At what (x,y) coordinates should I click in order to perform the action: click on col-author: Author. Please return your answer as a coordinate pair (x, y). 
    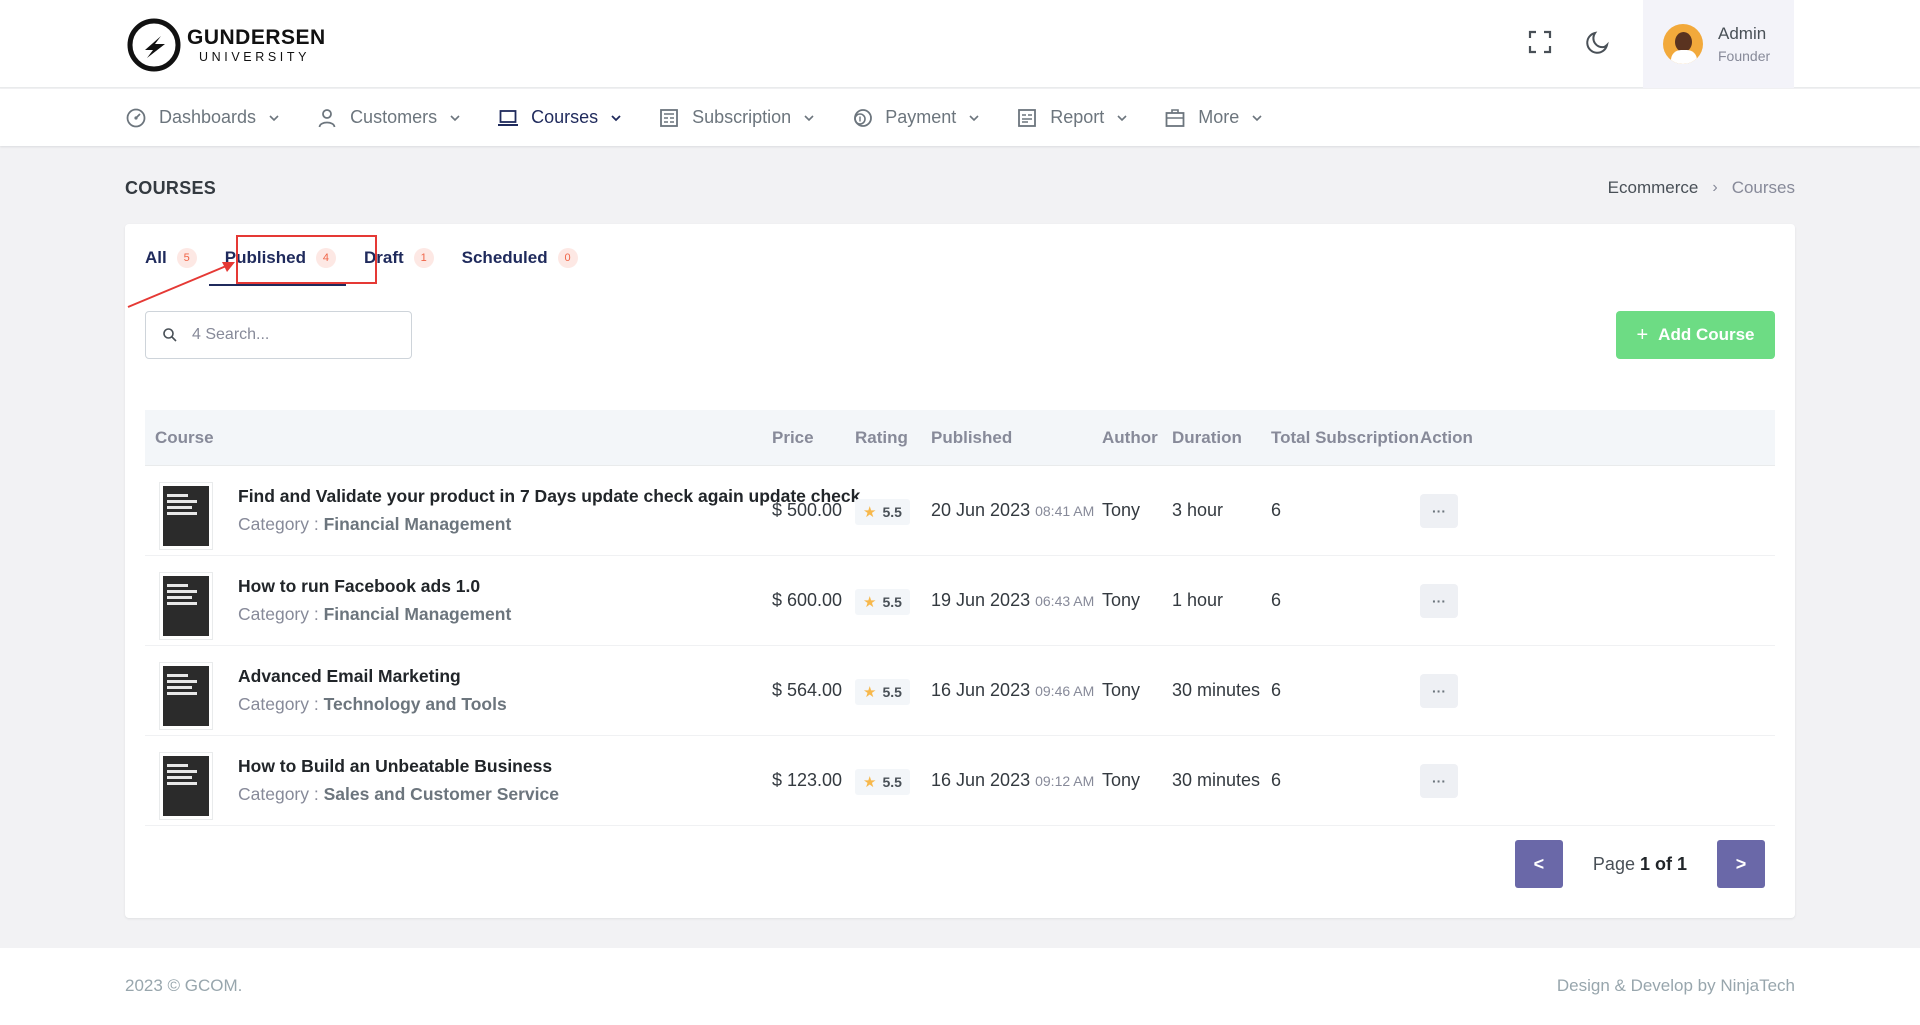
    Looking at the image, I should click on (1130, 438).